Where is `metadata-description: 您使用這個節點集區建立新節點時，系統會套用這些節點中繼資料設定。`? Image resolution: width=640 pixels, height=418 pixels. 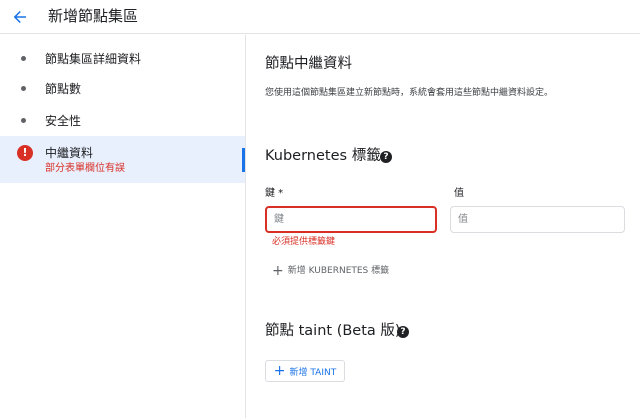
metadata-description: 您使用這個節點集區建立新節點時，系統會套用這些節點中繼資料設定。 is located at coordinates (409, 93).